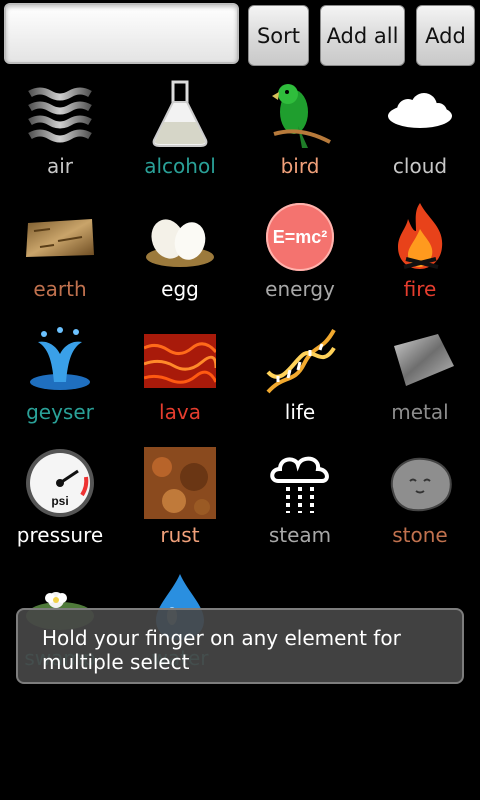 The height and width of the screenshot is (800, 480). I want to click on metal-icon, so click(424, 360).